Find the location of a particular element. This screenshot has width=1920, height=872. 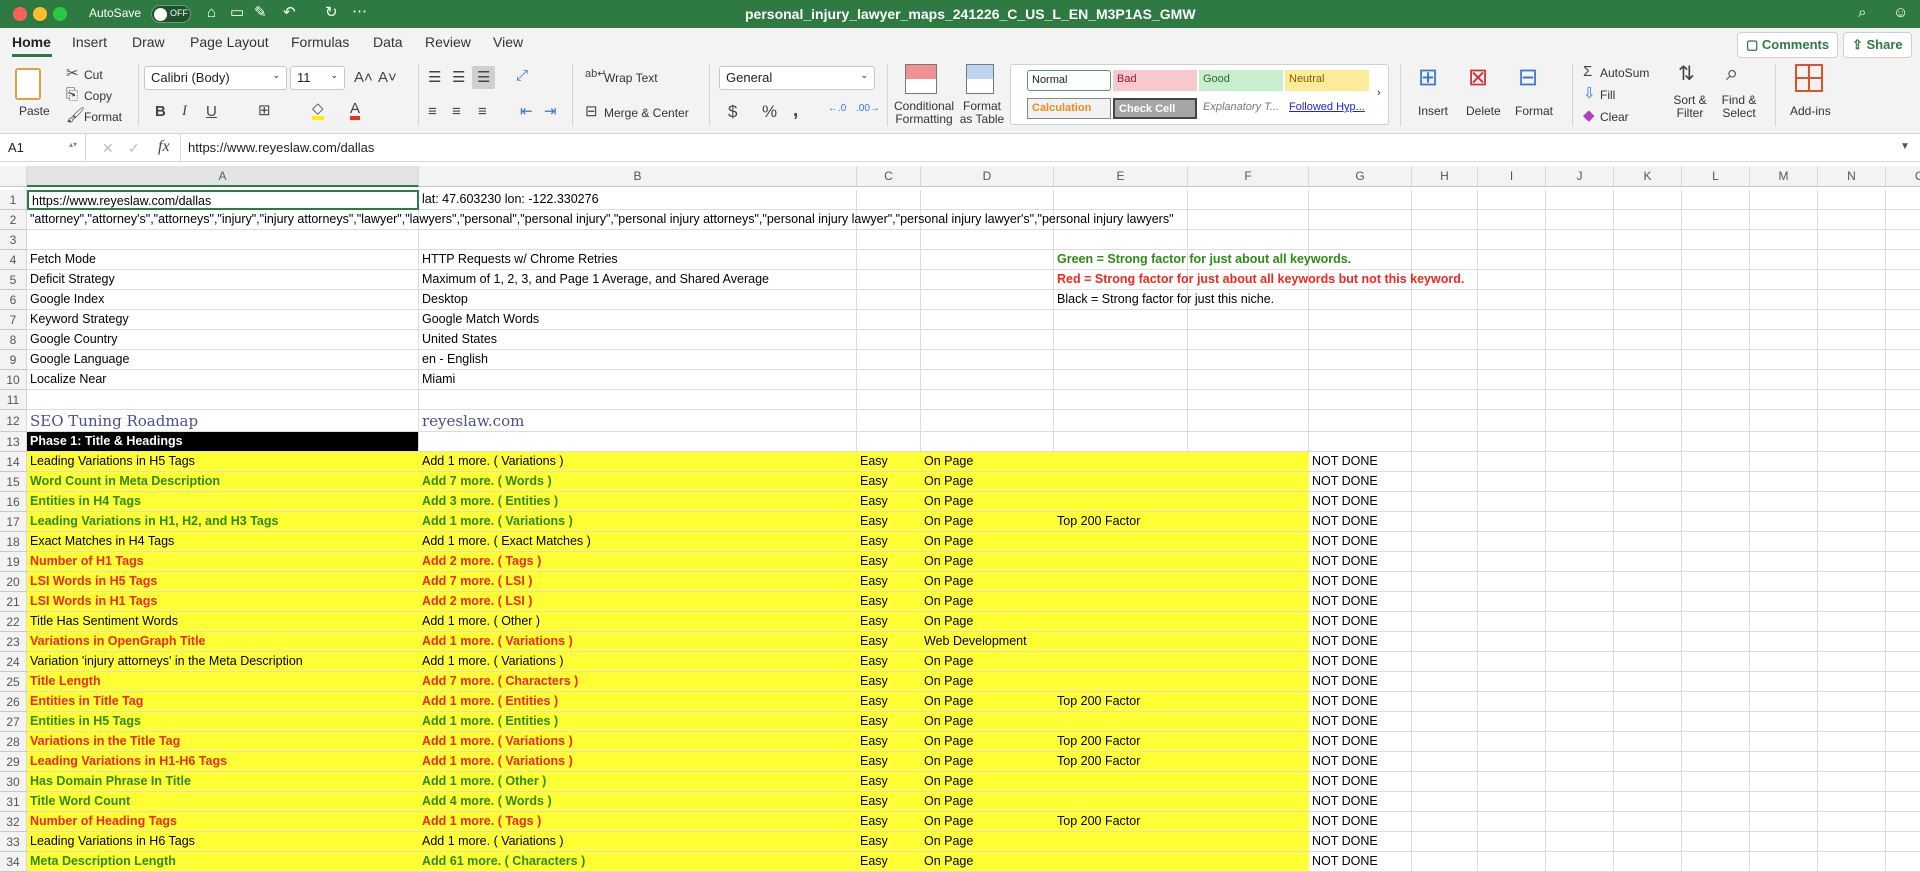

number-format-select: General ⌄ is located at coordinates (797, 78).